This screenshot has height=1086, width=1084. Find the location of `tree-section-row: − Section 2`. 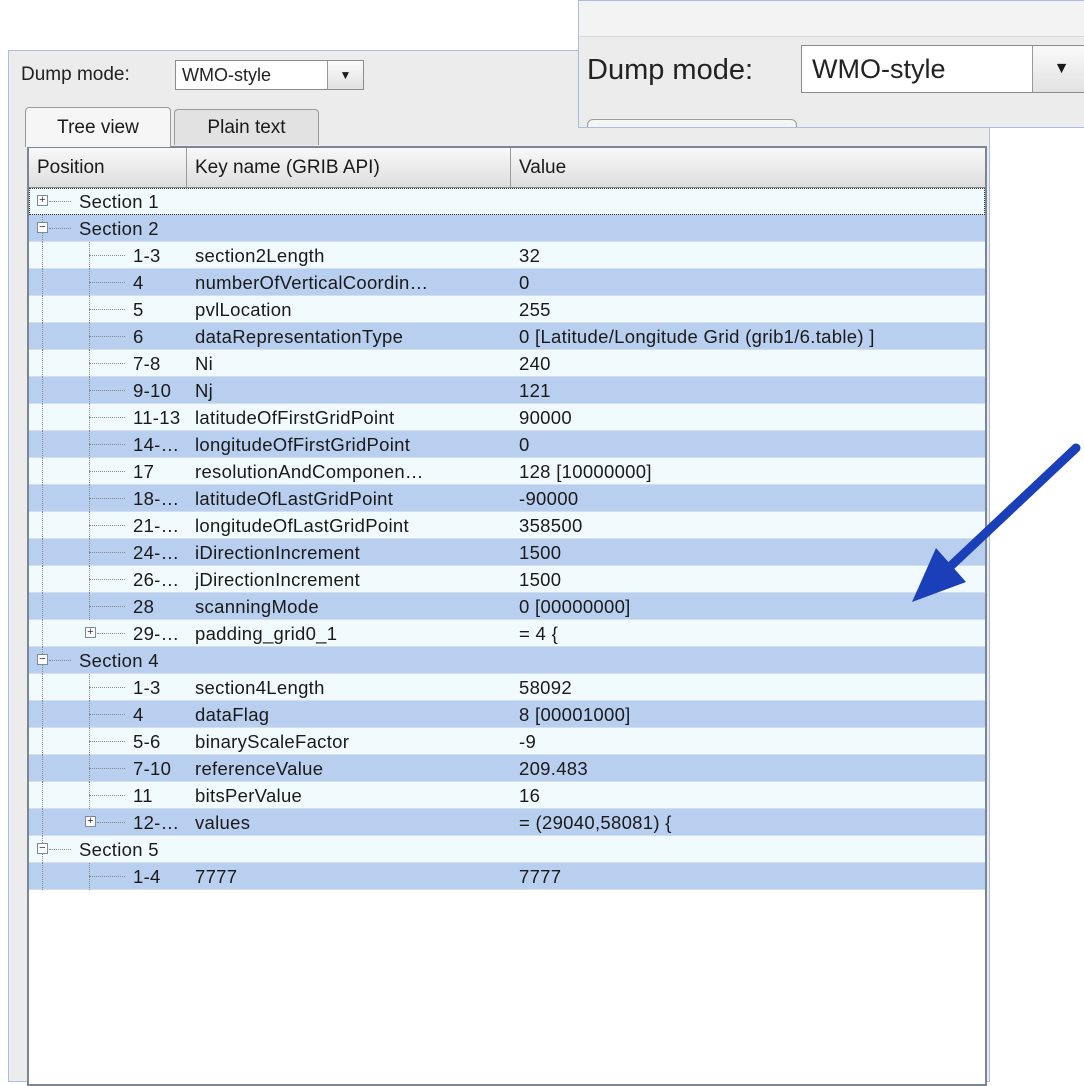

tree-section-row: − Section 2 is located at coordinates (507, 228).